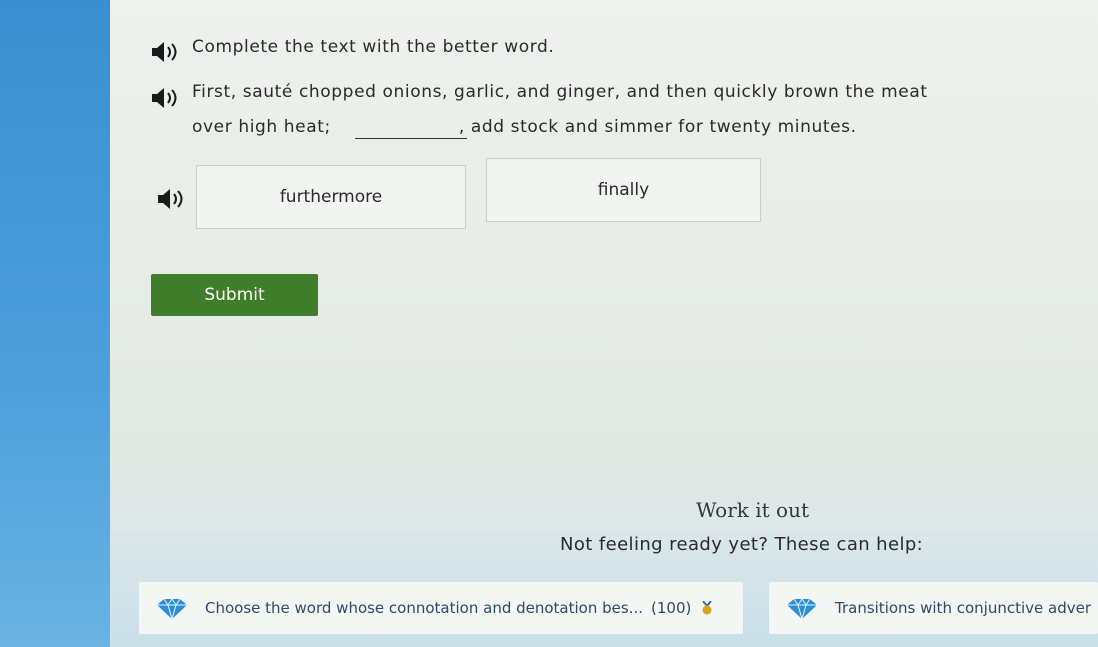 The height and width of the screenshot is (647, 1098). Describe the element at coordinates (963, 608) in the screenshot. I see `help-card-label: Transitions with conjunctive adver` at that location.